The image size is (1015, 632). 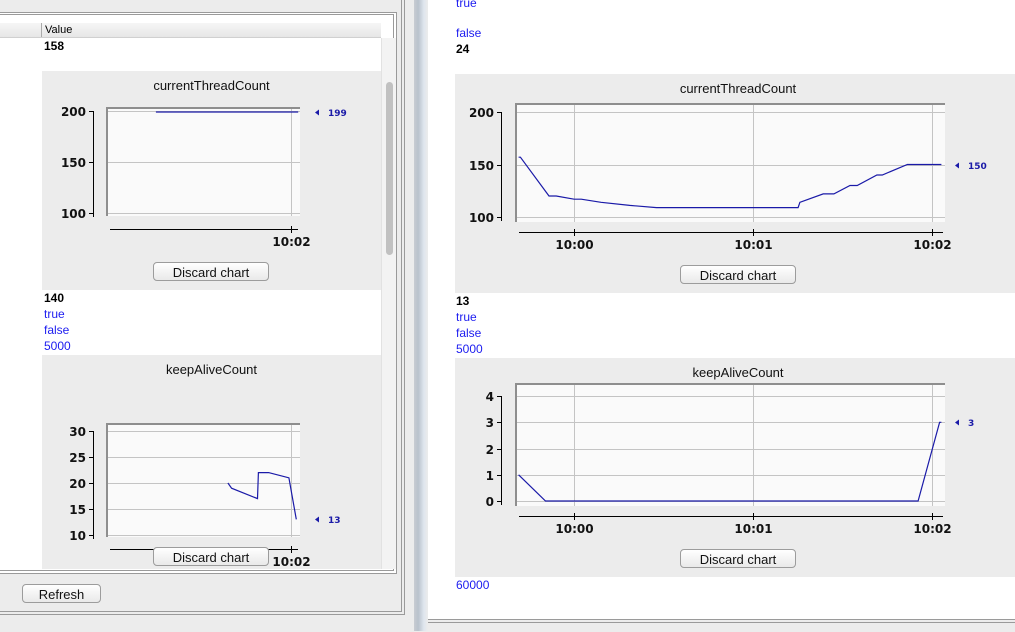 I want to click on attribute-value: 60000, so click(x=472, y=585).